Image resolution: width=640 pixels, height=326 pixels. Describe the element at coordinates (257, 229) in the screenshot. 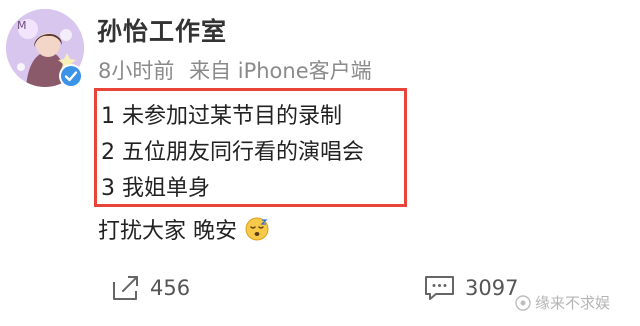

I see `sleepy-face-icon` at that location.